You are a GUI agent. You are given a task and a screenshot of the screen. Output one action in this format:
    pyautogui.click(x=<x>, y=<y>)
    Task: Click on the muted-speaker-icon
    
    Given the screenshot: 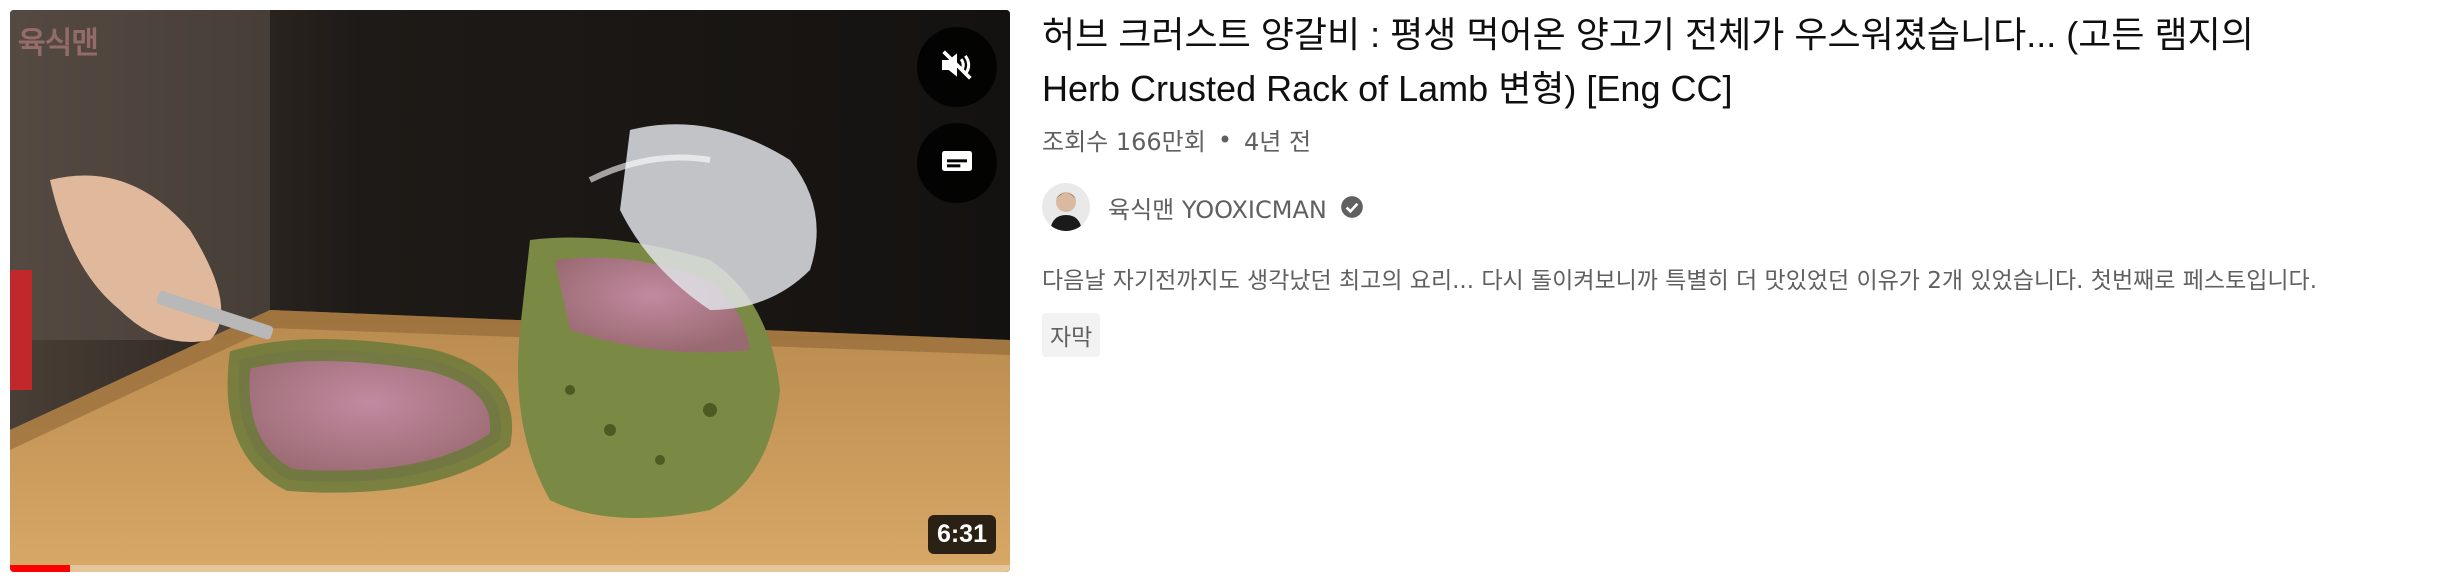 What is the action you would take?
    pyautogui.click(x=957, y=67)
    